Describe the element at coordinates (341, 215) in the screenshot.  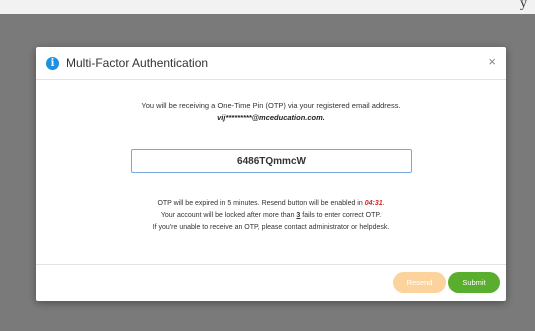
I see `lock-suffix: fails to enter correct OTP.` at that location.